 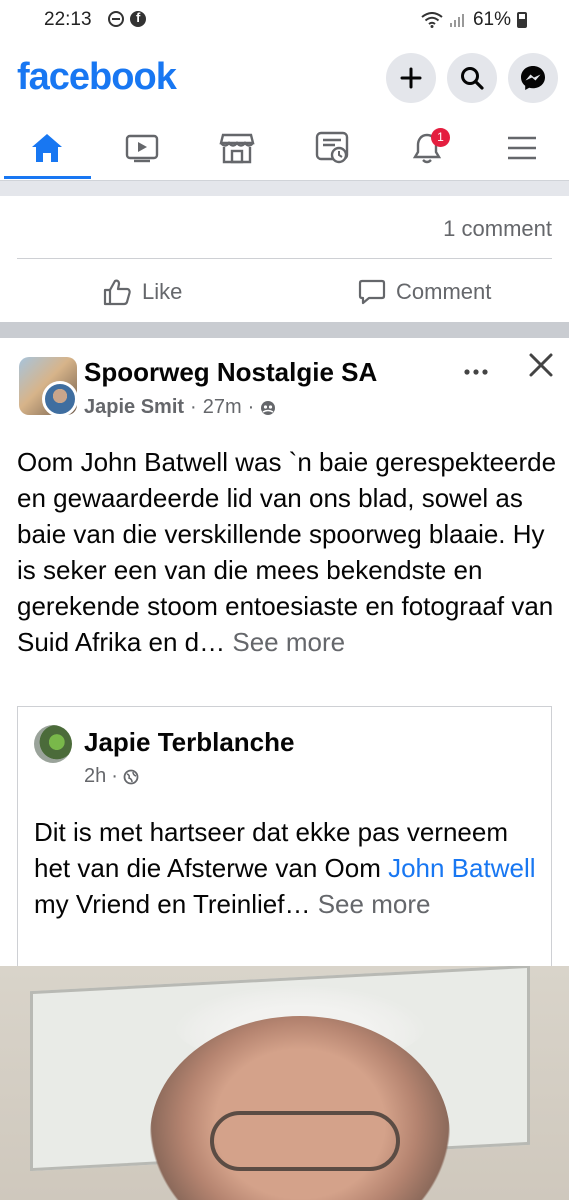 What do you see at coordinates (288, 642) in the screenshot?
I see `see-more-link: See more` at bounding box center [288, 642].